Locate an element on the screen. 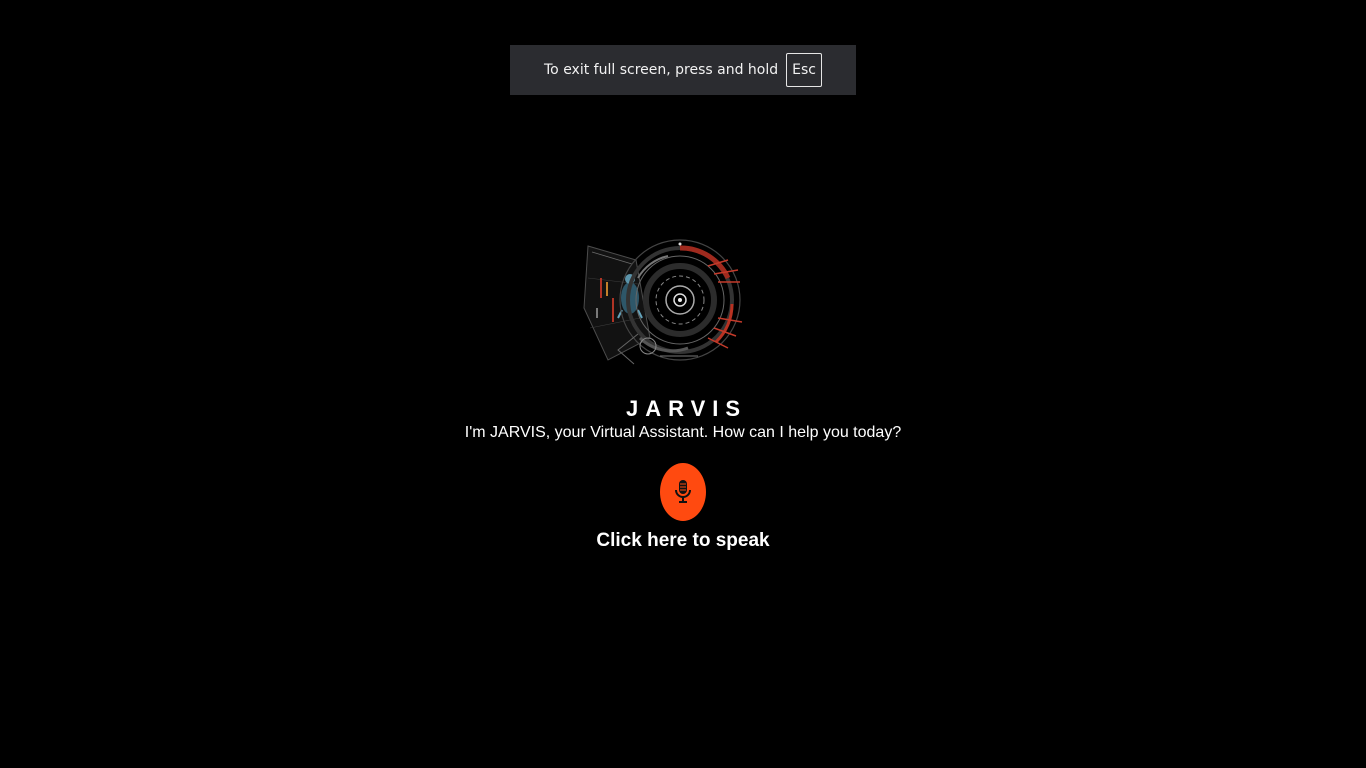 The height and width of the screenshot is (768, 1366). assistant-title: JARVIS is located at coordinates (686, 408).